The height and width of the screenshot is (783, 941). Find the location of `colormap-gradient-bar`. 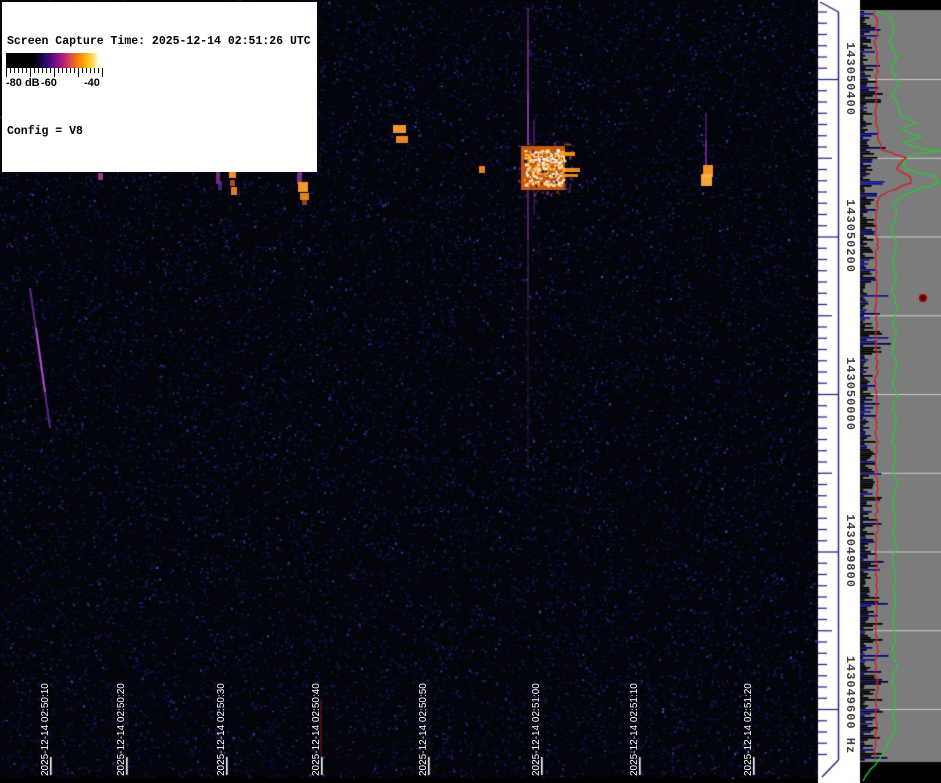

colormap-gradient-bar is located at coordinates (54, 60).